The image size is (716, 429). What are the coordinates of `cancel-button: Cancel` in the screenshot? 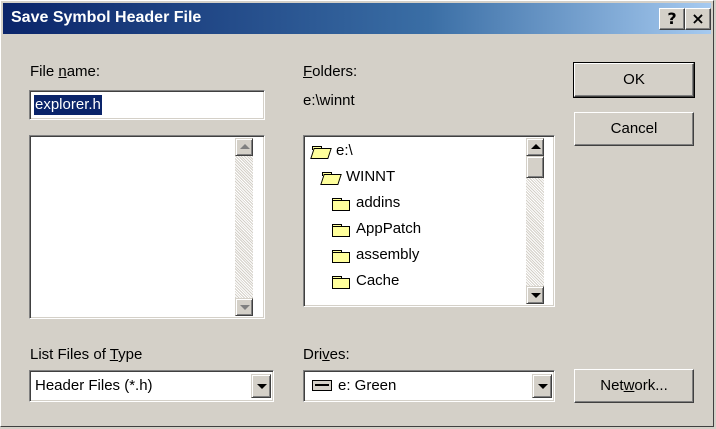 It's located at (634, 129).